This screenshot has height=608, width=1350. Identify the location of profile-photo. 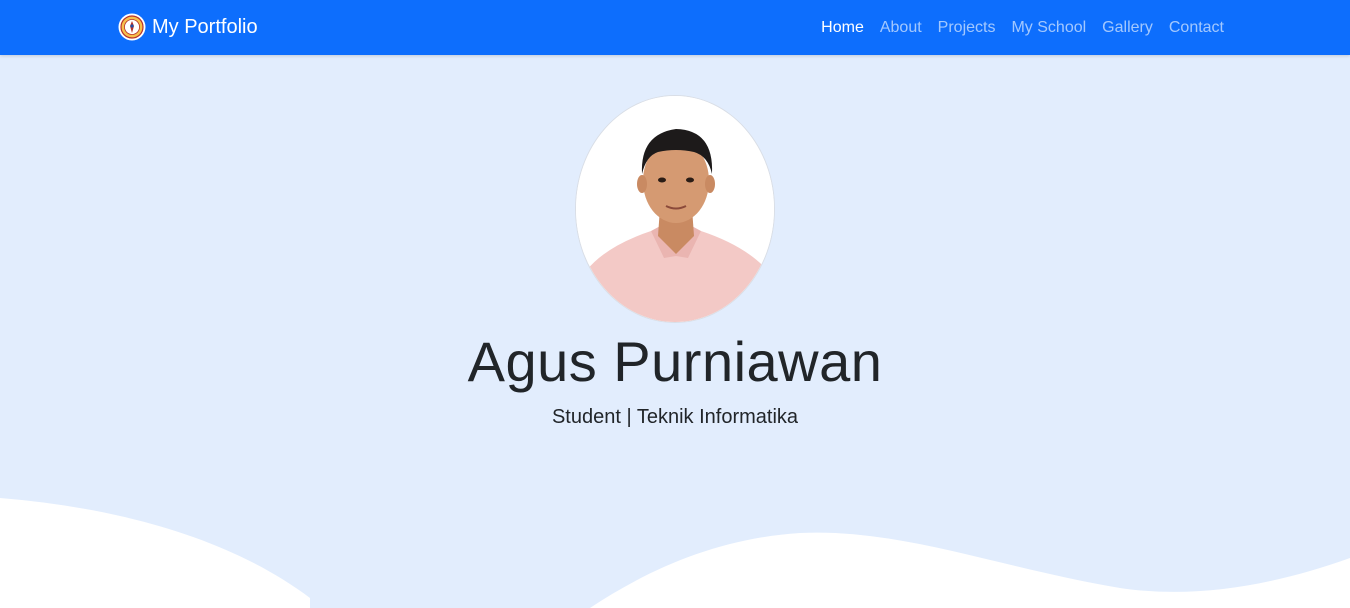
(675, 209).